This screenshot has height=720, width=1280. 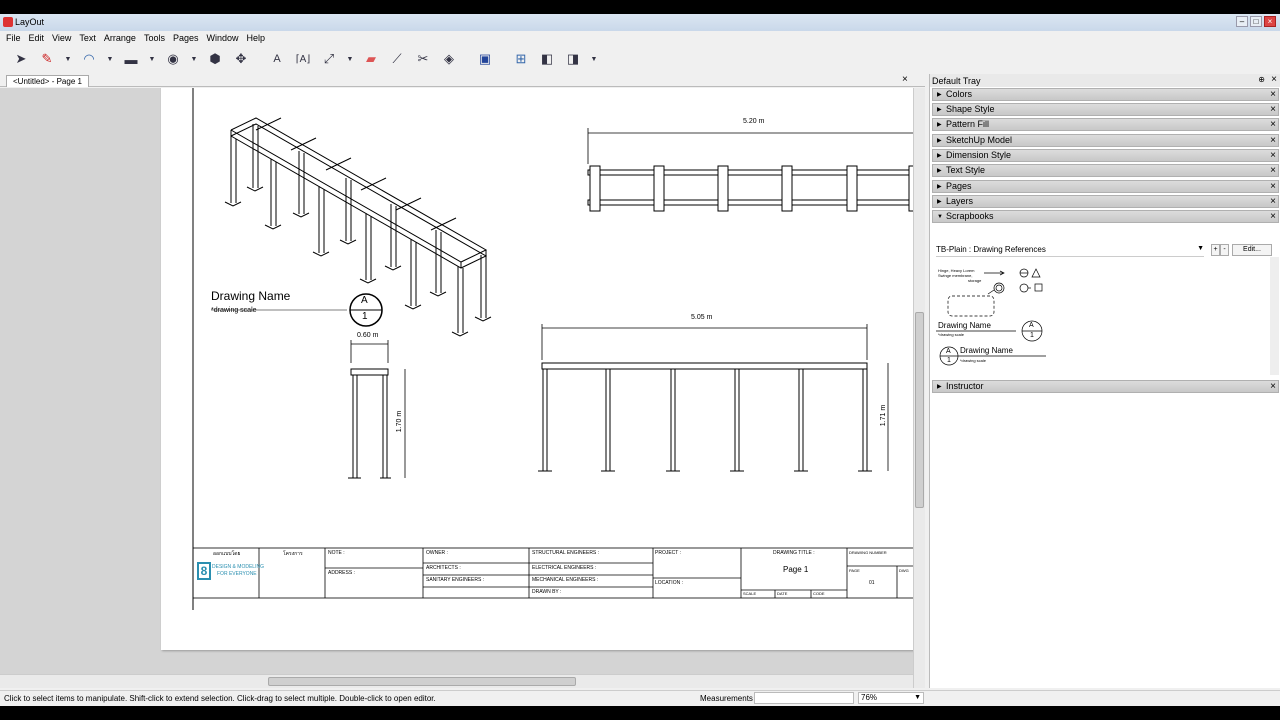 I want to click on scrapbook-scrollbar, so click(x=1274, y=316).